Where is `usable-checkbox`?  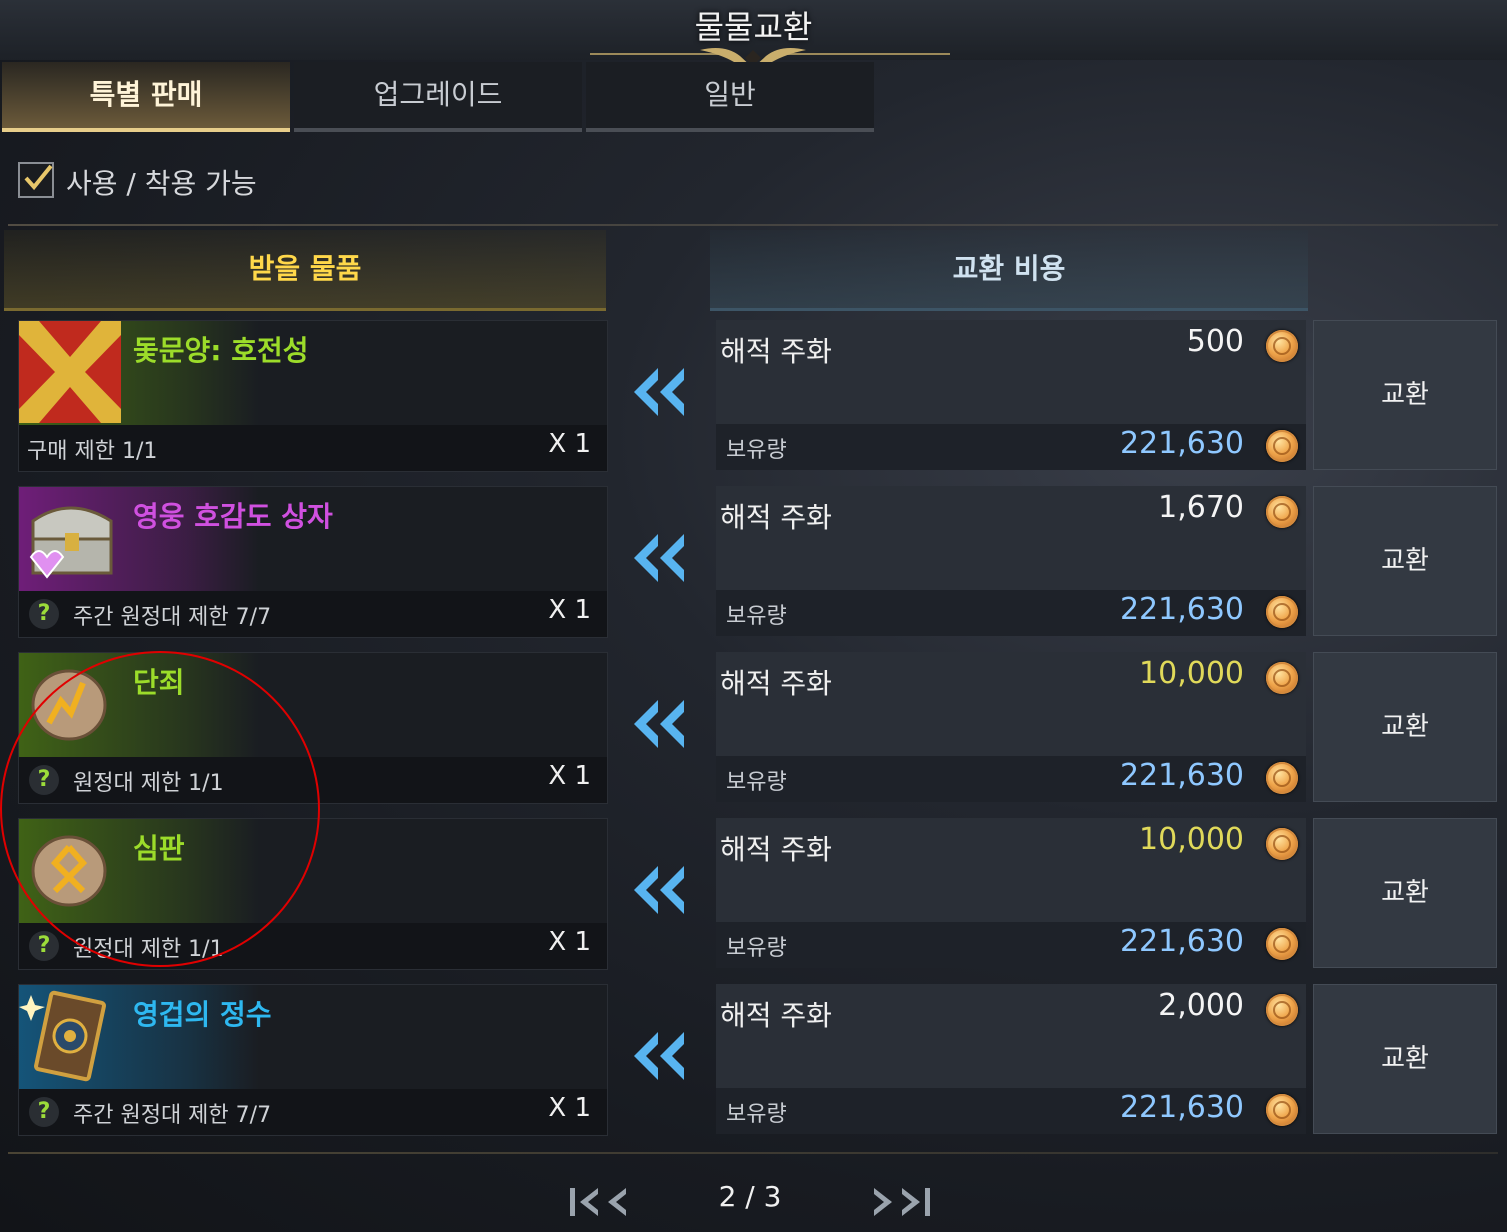
usable-checkbox is located at coordinates (36, 180).